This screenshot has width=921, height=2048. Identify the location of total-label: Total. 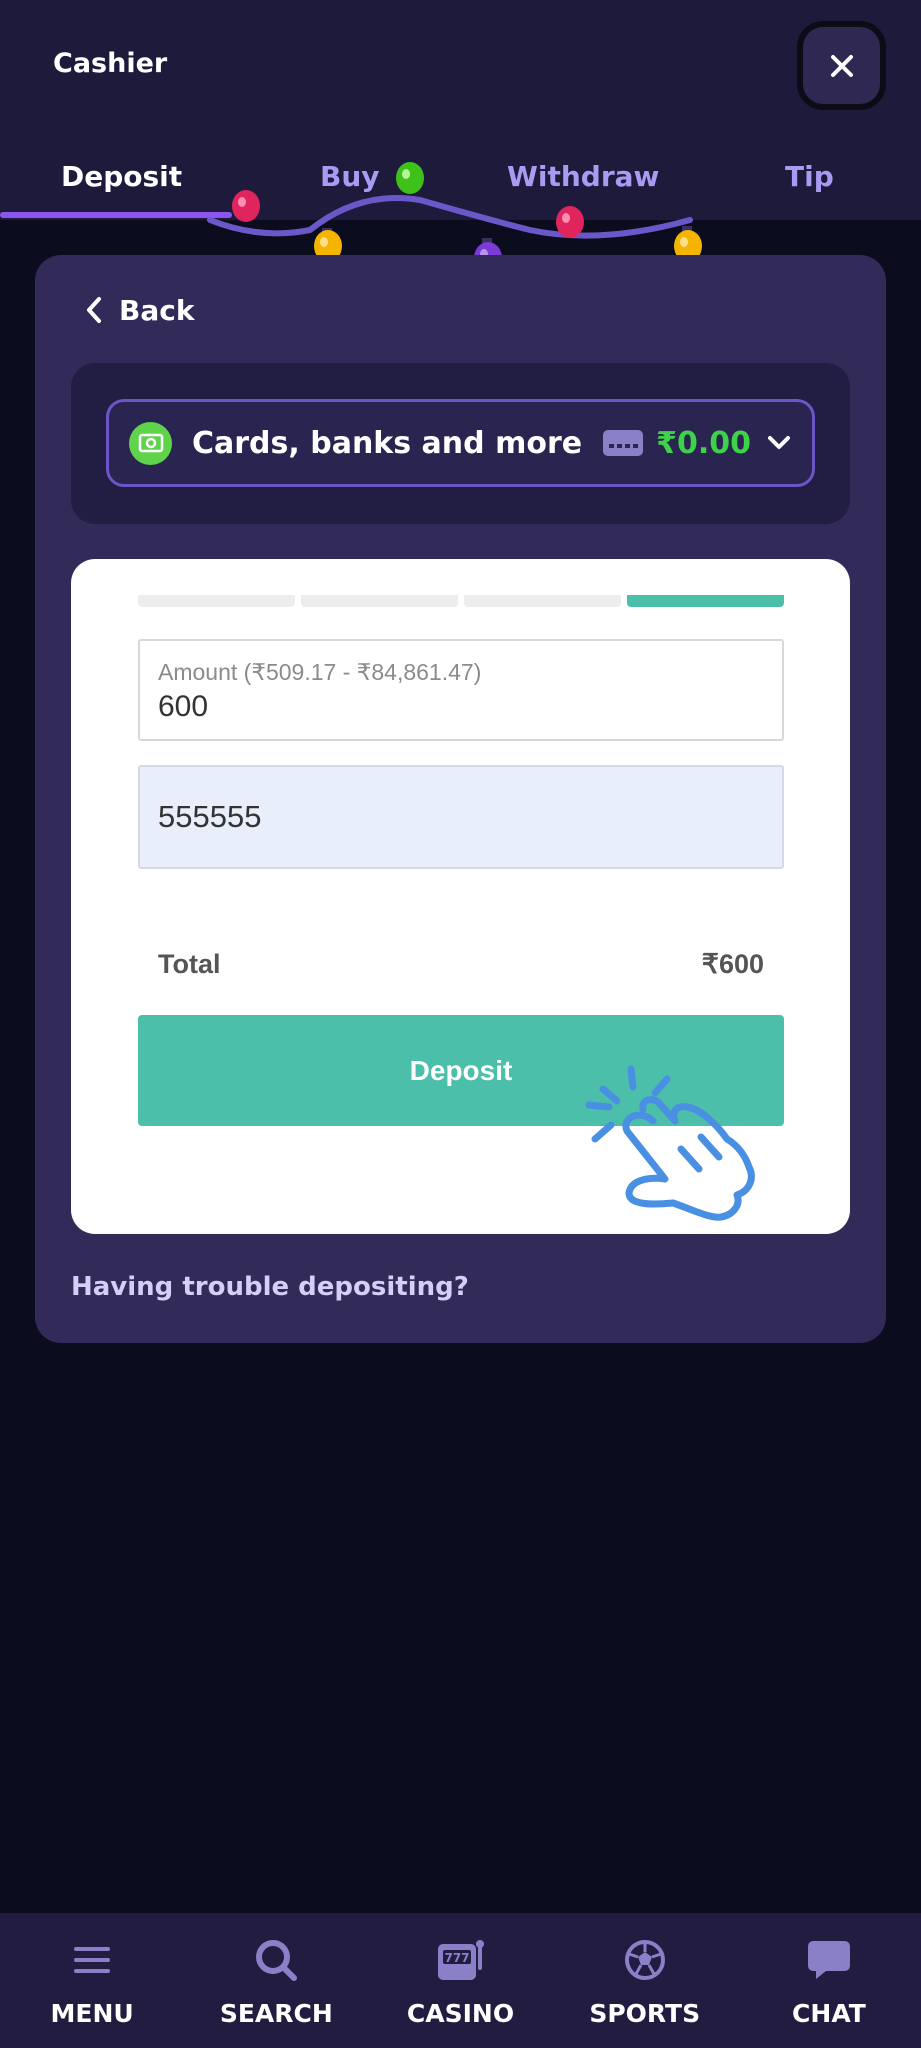
(189, 964).